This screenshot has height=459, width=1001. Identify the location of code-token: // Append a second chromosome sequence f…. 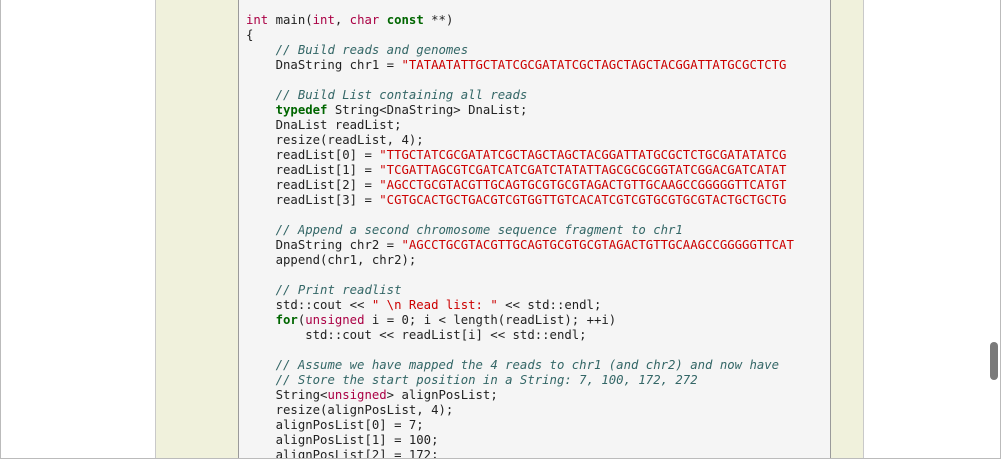
(479, 230).